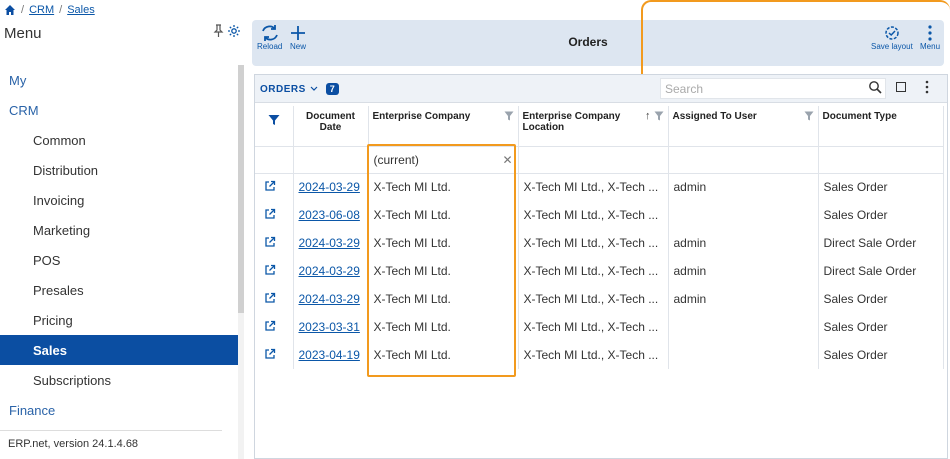 This screenshot has height=459, width=950. I want to click on sidebar-item-sales: Sales, so click(119, 350).